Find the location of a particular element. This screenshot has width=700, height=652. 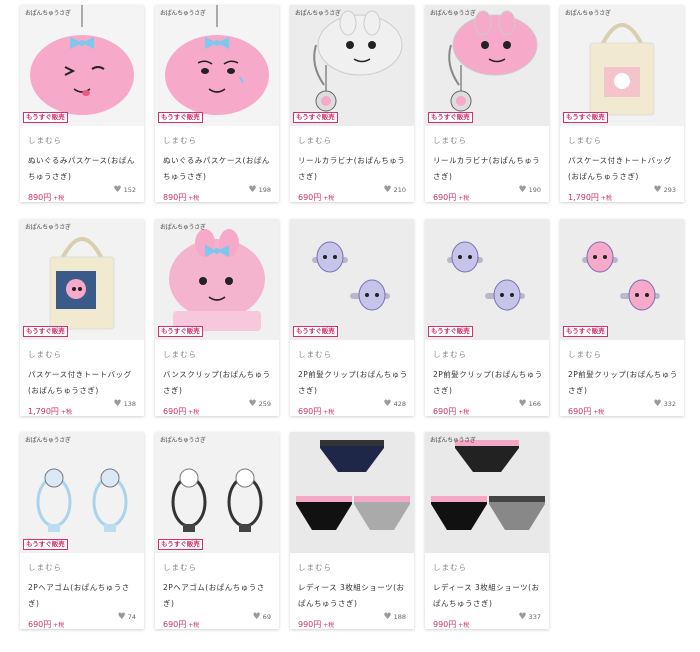

product-price: 1,790円 is located at coordinates (43, 411).